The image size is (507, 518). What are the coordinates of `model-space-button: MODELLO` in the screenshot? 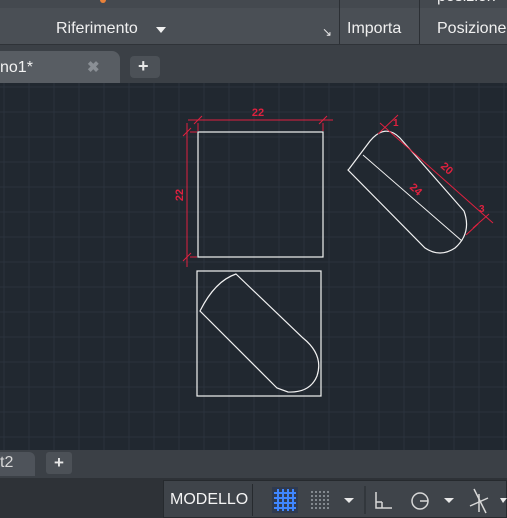 It's located at (210, 500).